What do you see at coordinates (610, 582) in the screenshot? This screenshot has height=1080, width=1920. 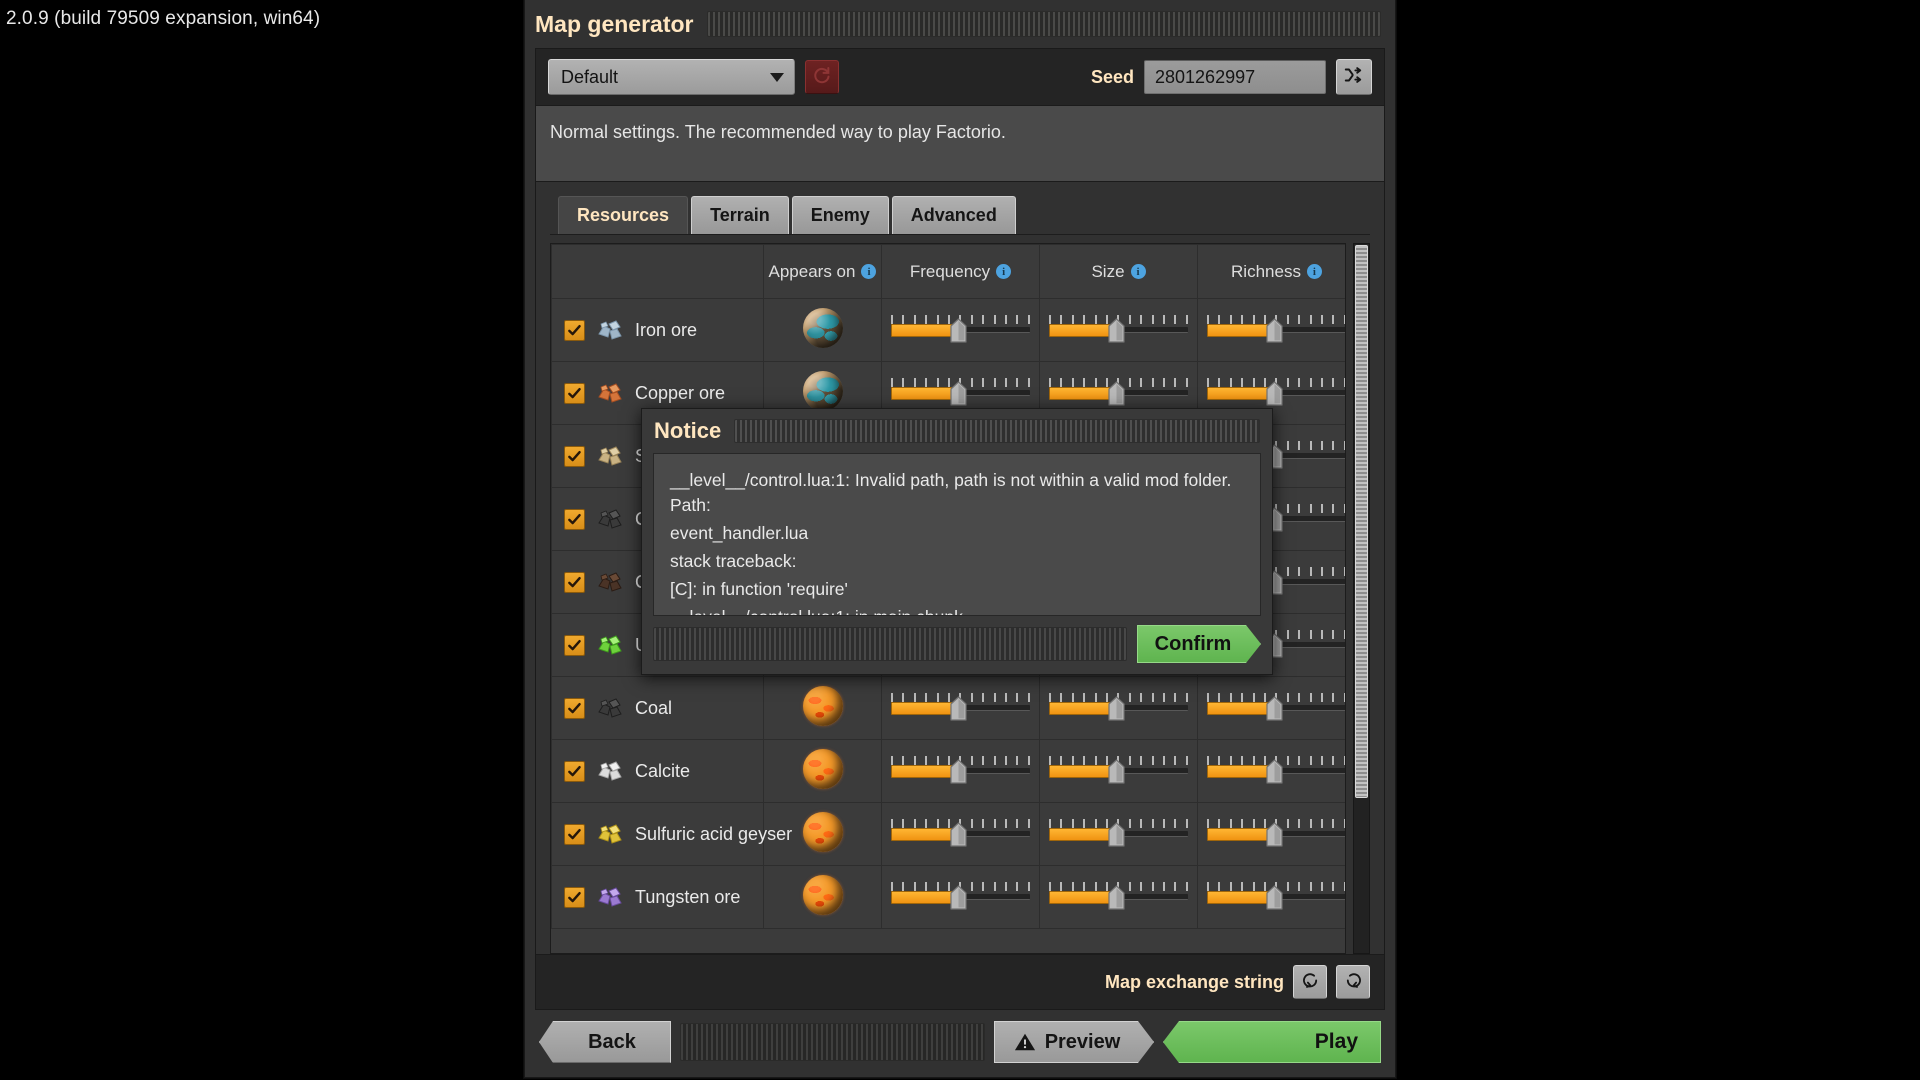 I see `resource-item-icon` at bounding box center [610, 582].